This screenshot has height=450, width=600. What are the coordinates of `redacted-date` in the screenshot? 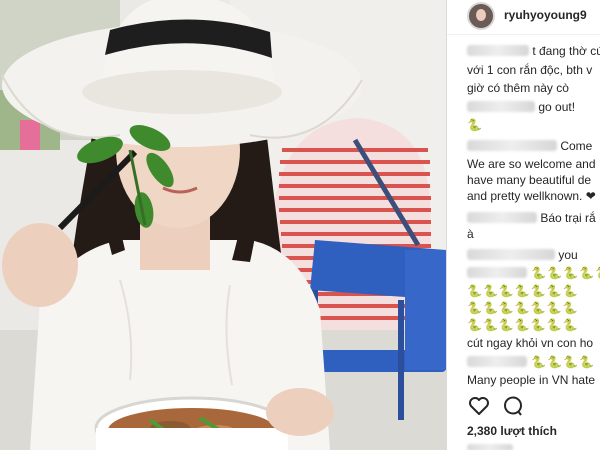 It's located at (490, 447).